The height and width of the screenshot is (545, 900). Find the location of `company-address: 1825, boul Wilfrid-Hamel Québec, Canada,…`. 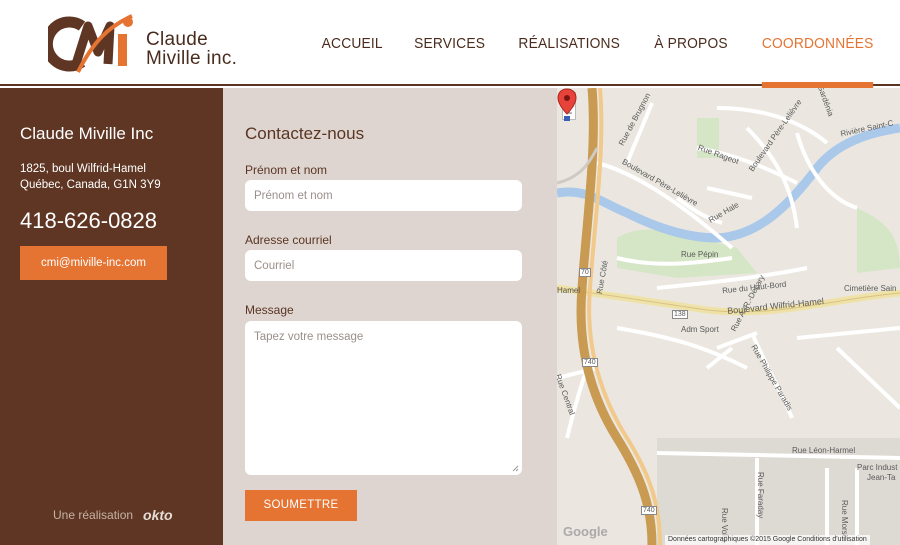

company-address: 1825, boul Wilfrid-Hamel Québec, Canada,… is located at coordinates (90, 177).